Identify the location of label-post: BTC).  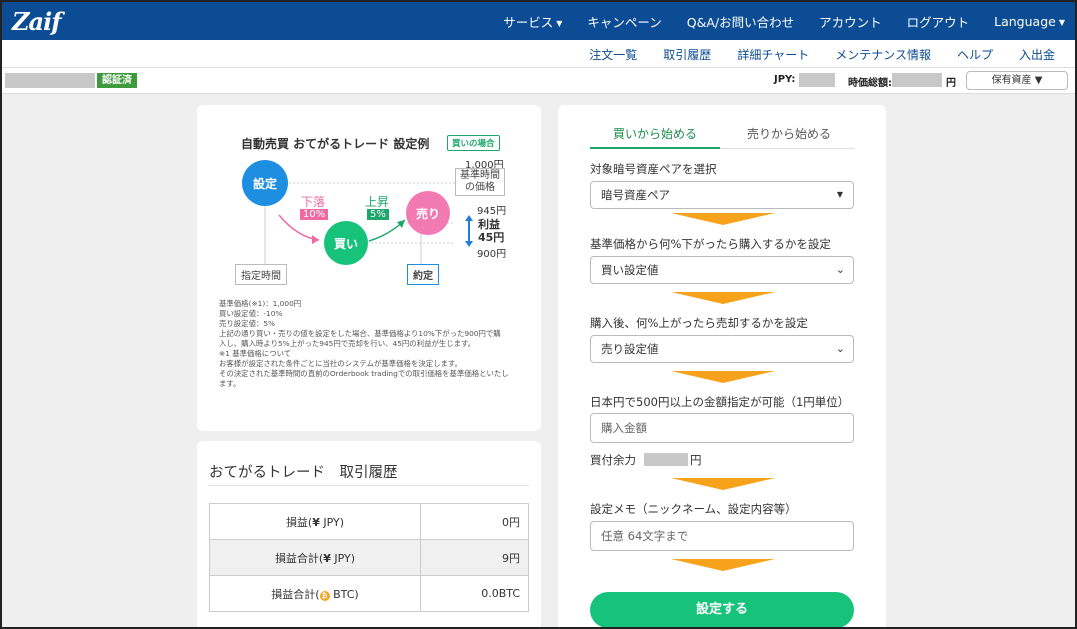
(344, 594).